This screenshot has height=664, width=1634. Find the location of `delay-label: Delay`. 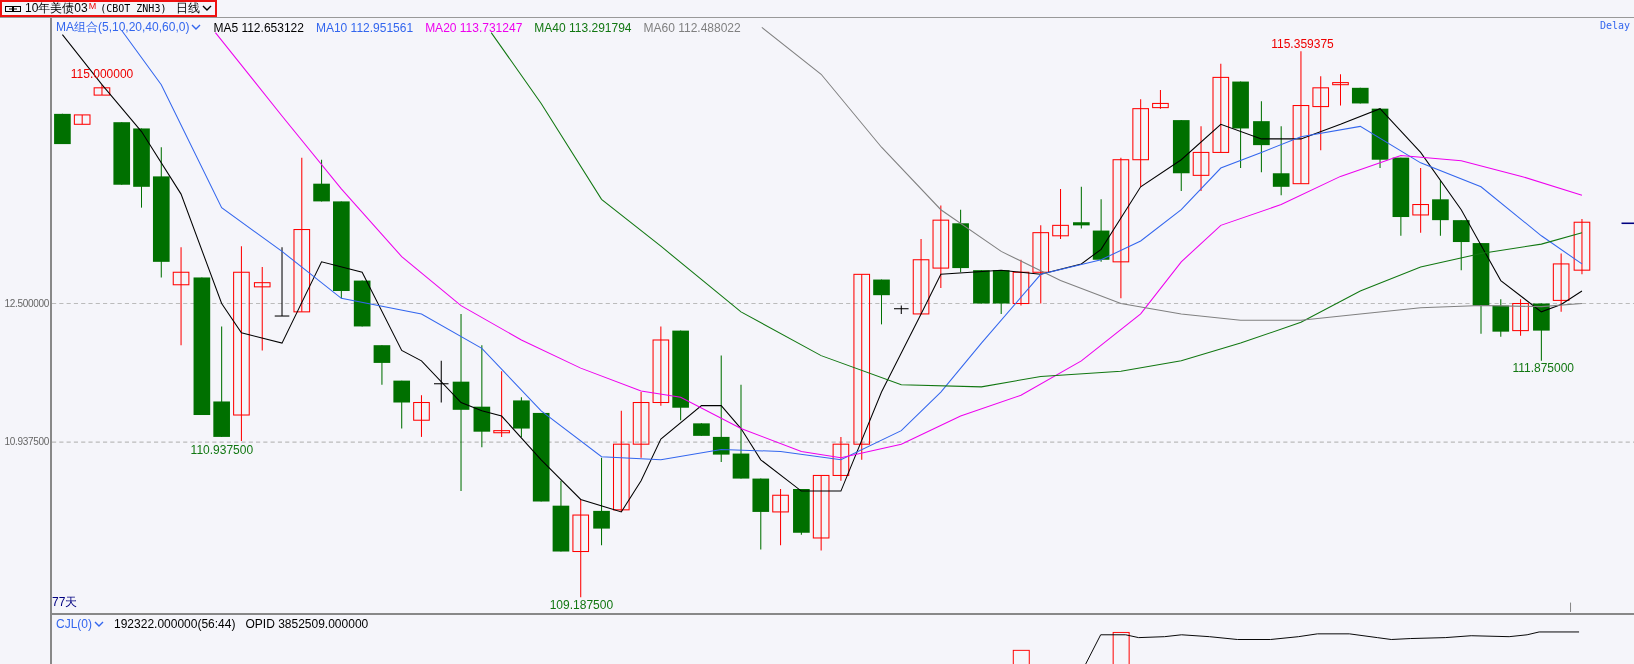

delay-label: Delay is located at coordinates (1614, 25).